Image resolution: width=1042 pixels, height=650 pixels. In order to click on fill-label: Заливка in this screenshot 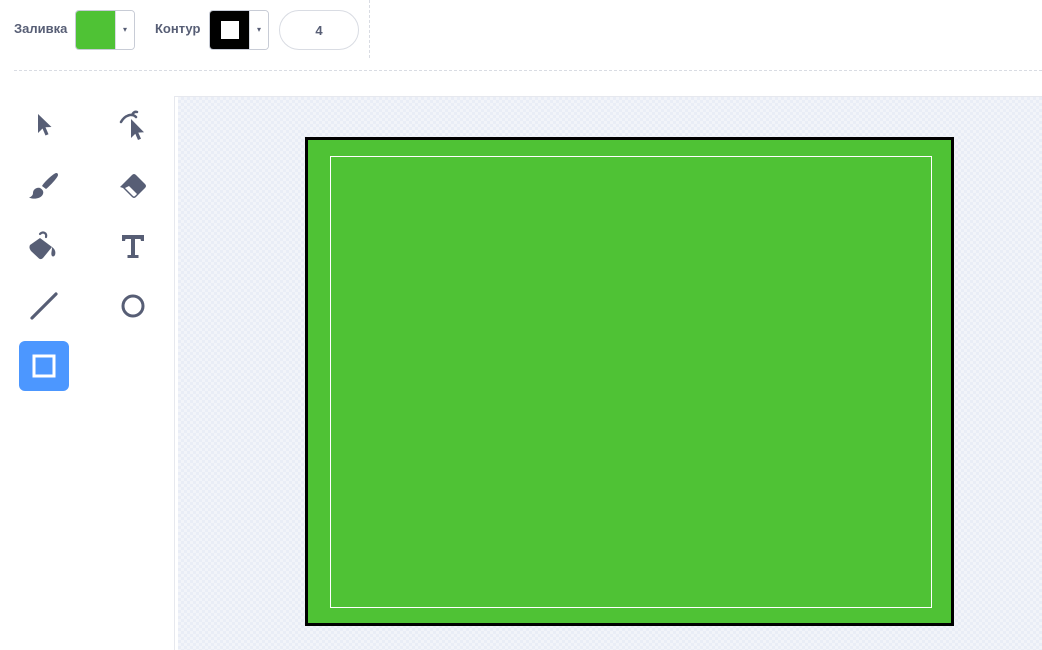, I will do `click(41, 28)`.